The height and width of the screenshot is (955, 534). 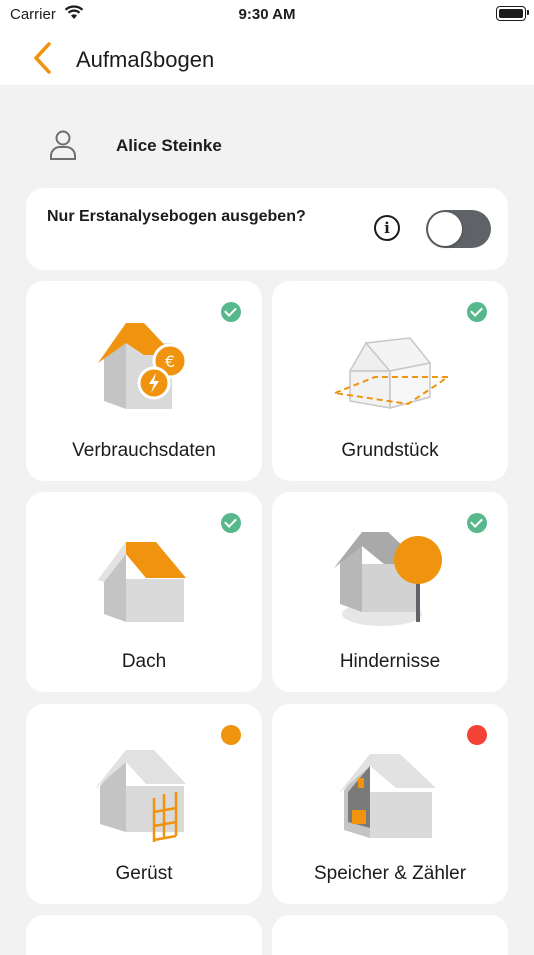 I want to click on status-bar: Carrier 9:30 AM, so click(x=267, y=15).